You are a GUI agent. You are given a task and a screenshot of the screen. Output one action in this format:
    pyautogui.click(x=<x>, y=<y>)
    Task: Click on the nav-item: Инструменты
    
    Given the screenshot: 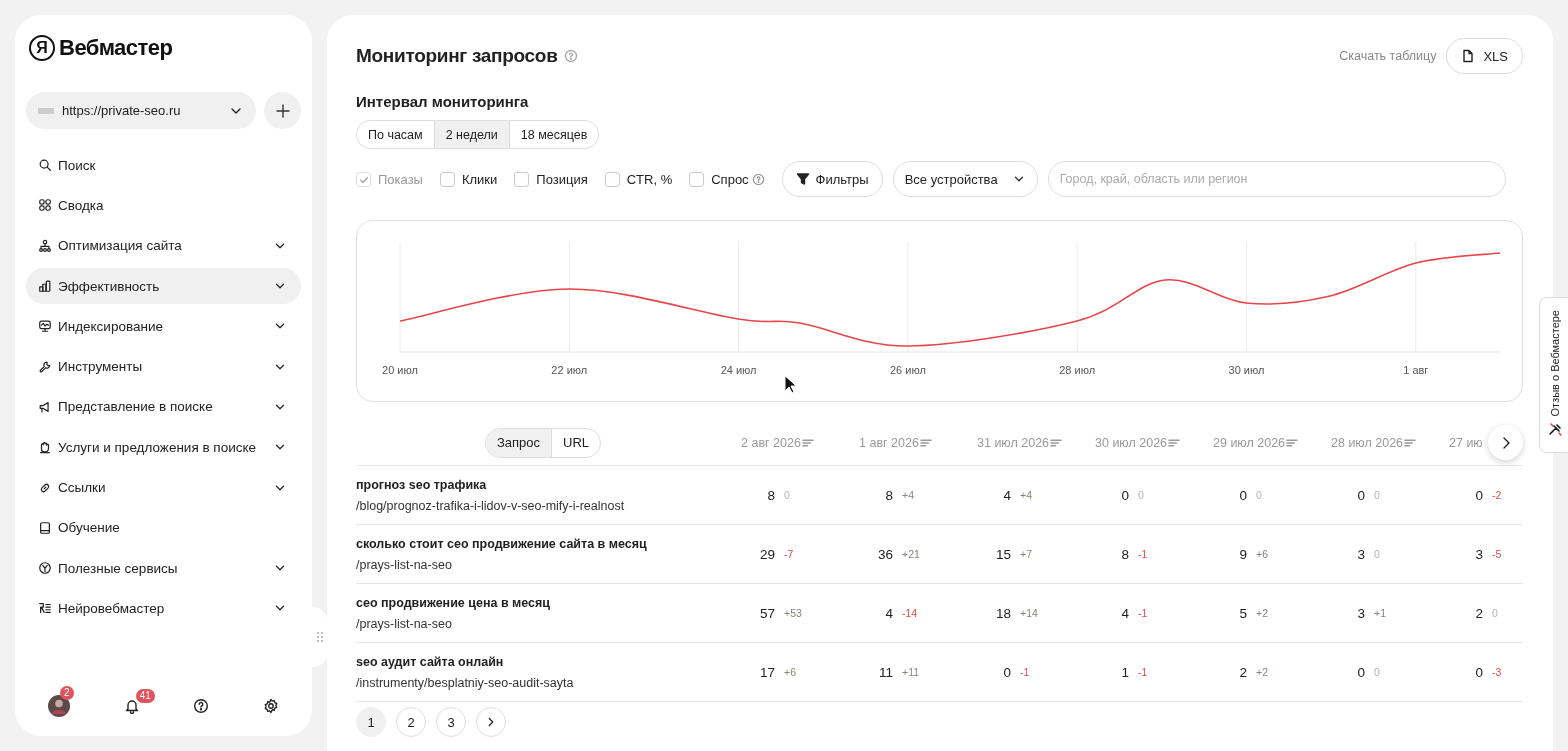 What is the action you would take?
    pyautogui.click(x=163, y=366)
    